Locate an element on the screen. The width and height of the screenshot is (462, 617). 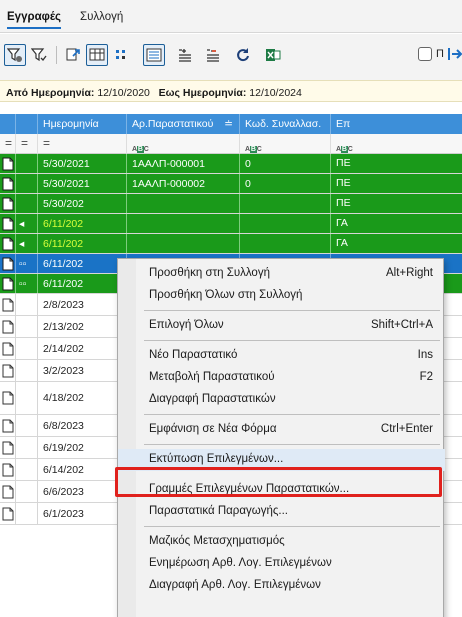
cell-doc-number: 1ΑΑΛΠ-000001 is located at coordinates (183, 163).